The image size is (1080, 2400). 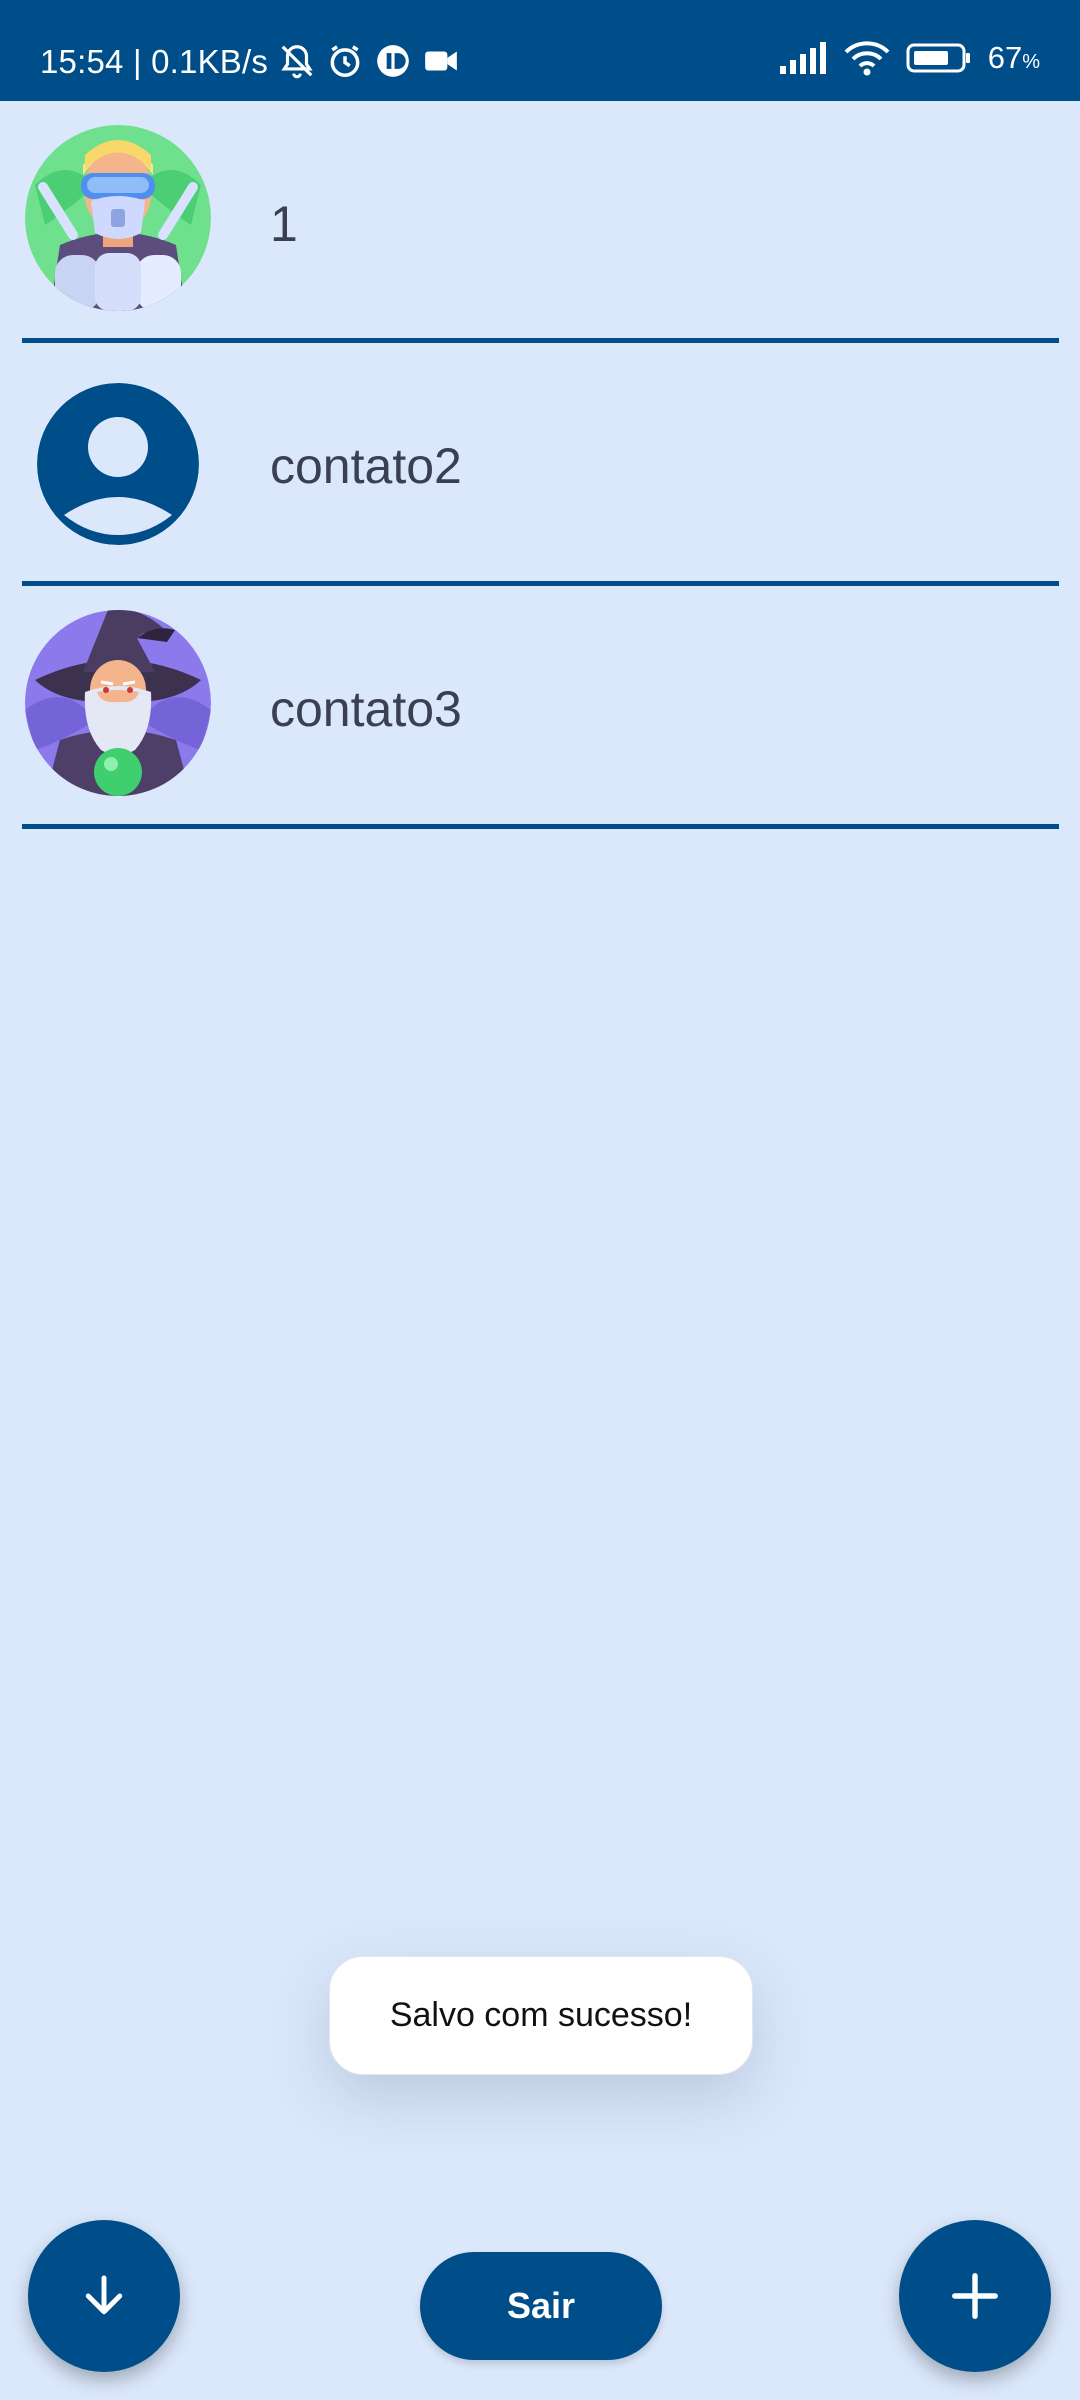 I want to click on signal-icon, so click(x=802, y=58).